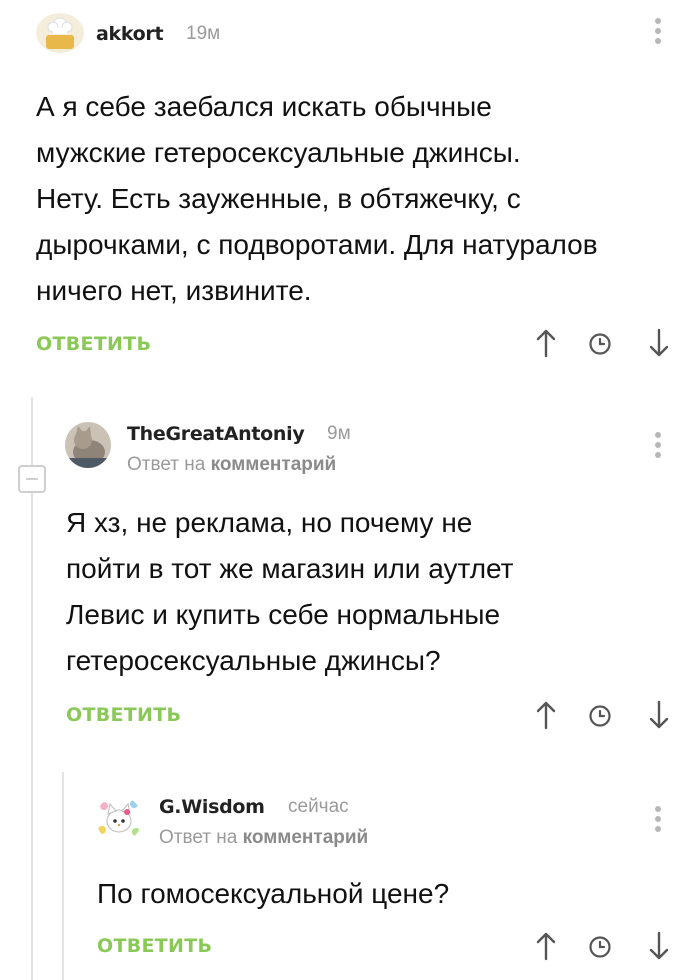 This screenshot has height=980, width=700. What do you see at coordinates (130, 34) in the screenshot?
I see `username: akkort` at bounding box center [130, 34].